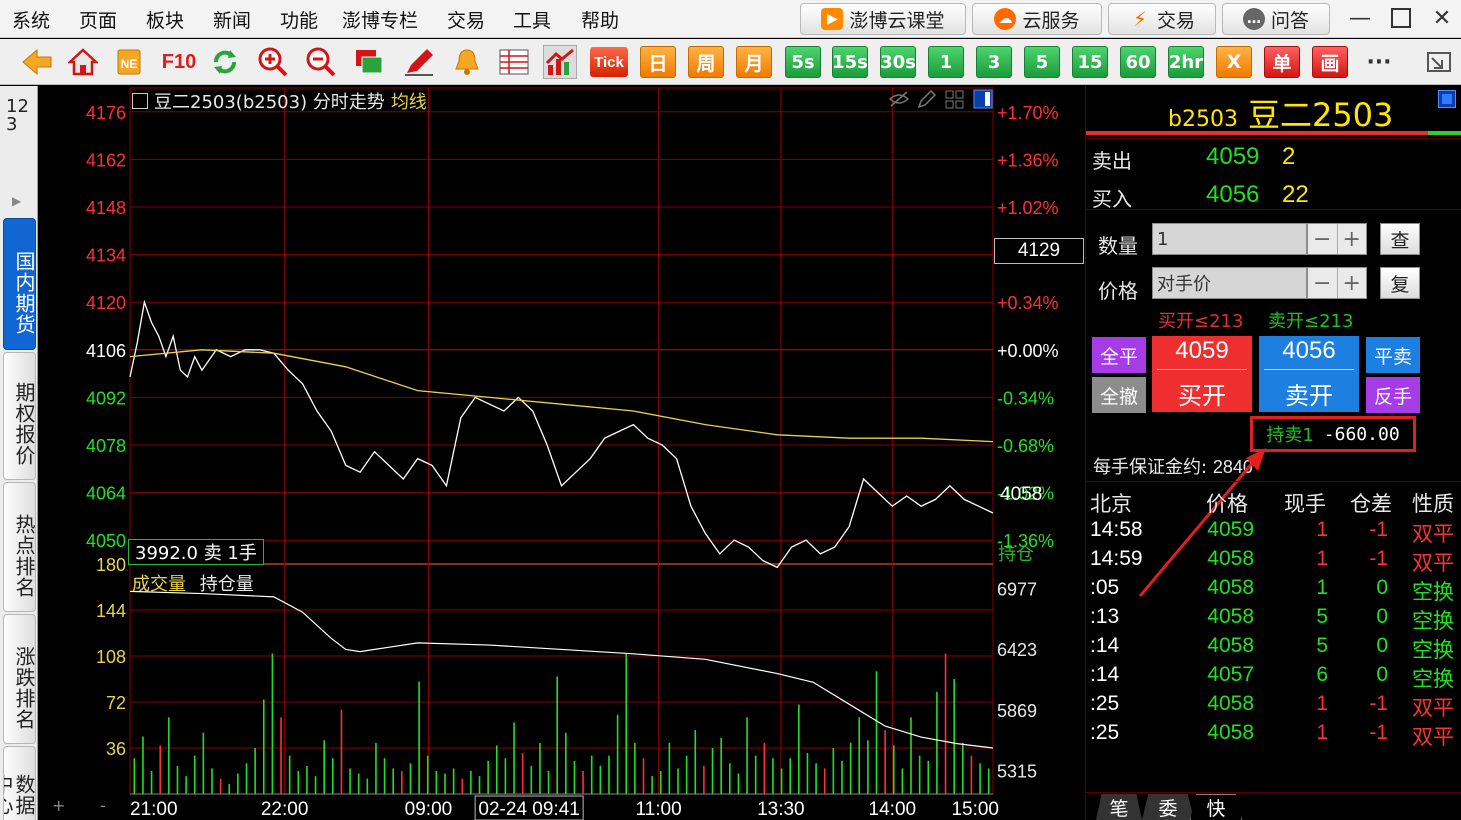 This screenshot has width=1461, height=820. I want to click on tick-row: :14 4058 5 0 空换, so click(1273, 648).